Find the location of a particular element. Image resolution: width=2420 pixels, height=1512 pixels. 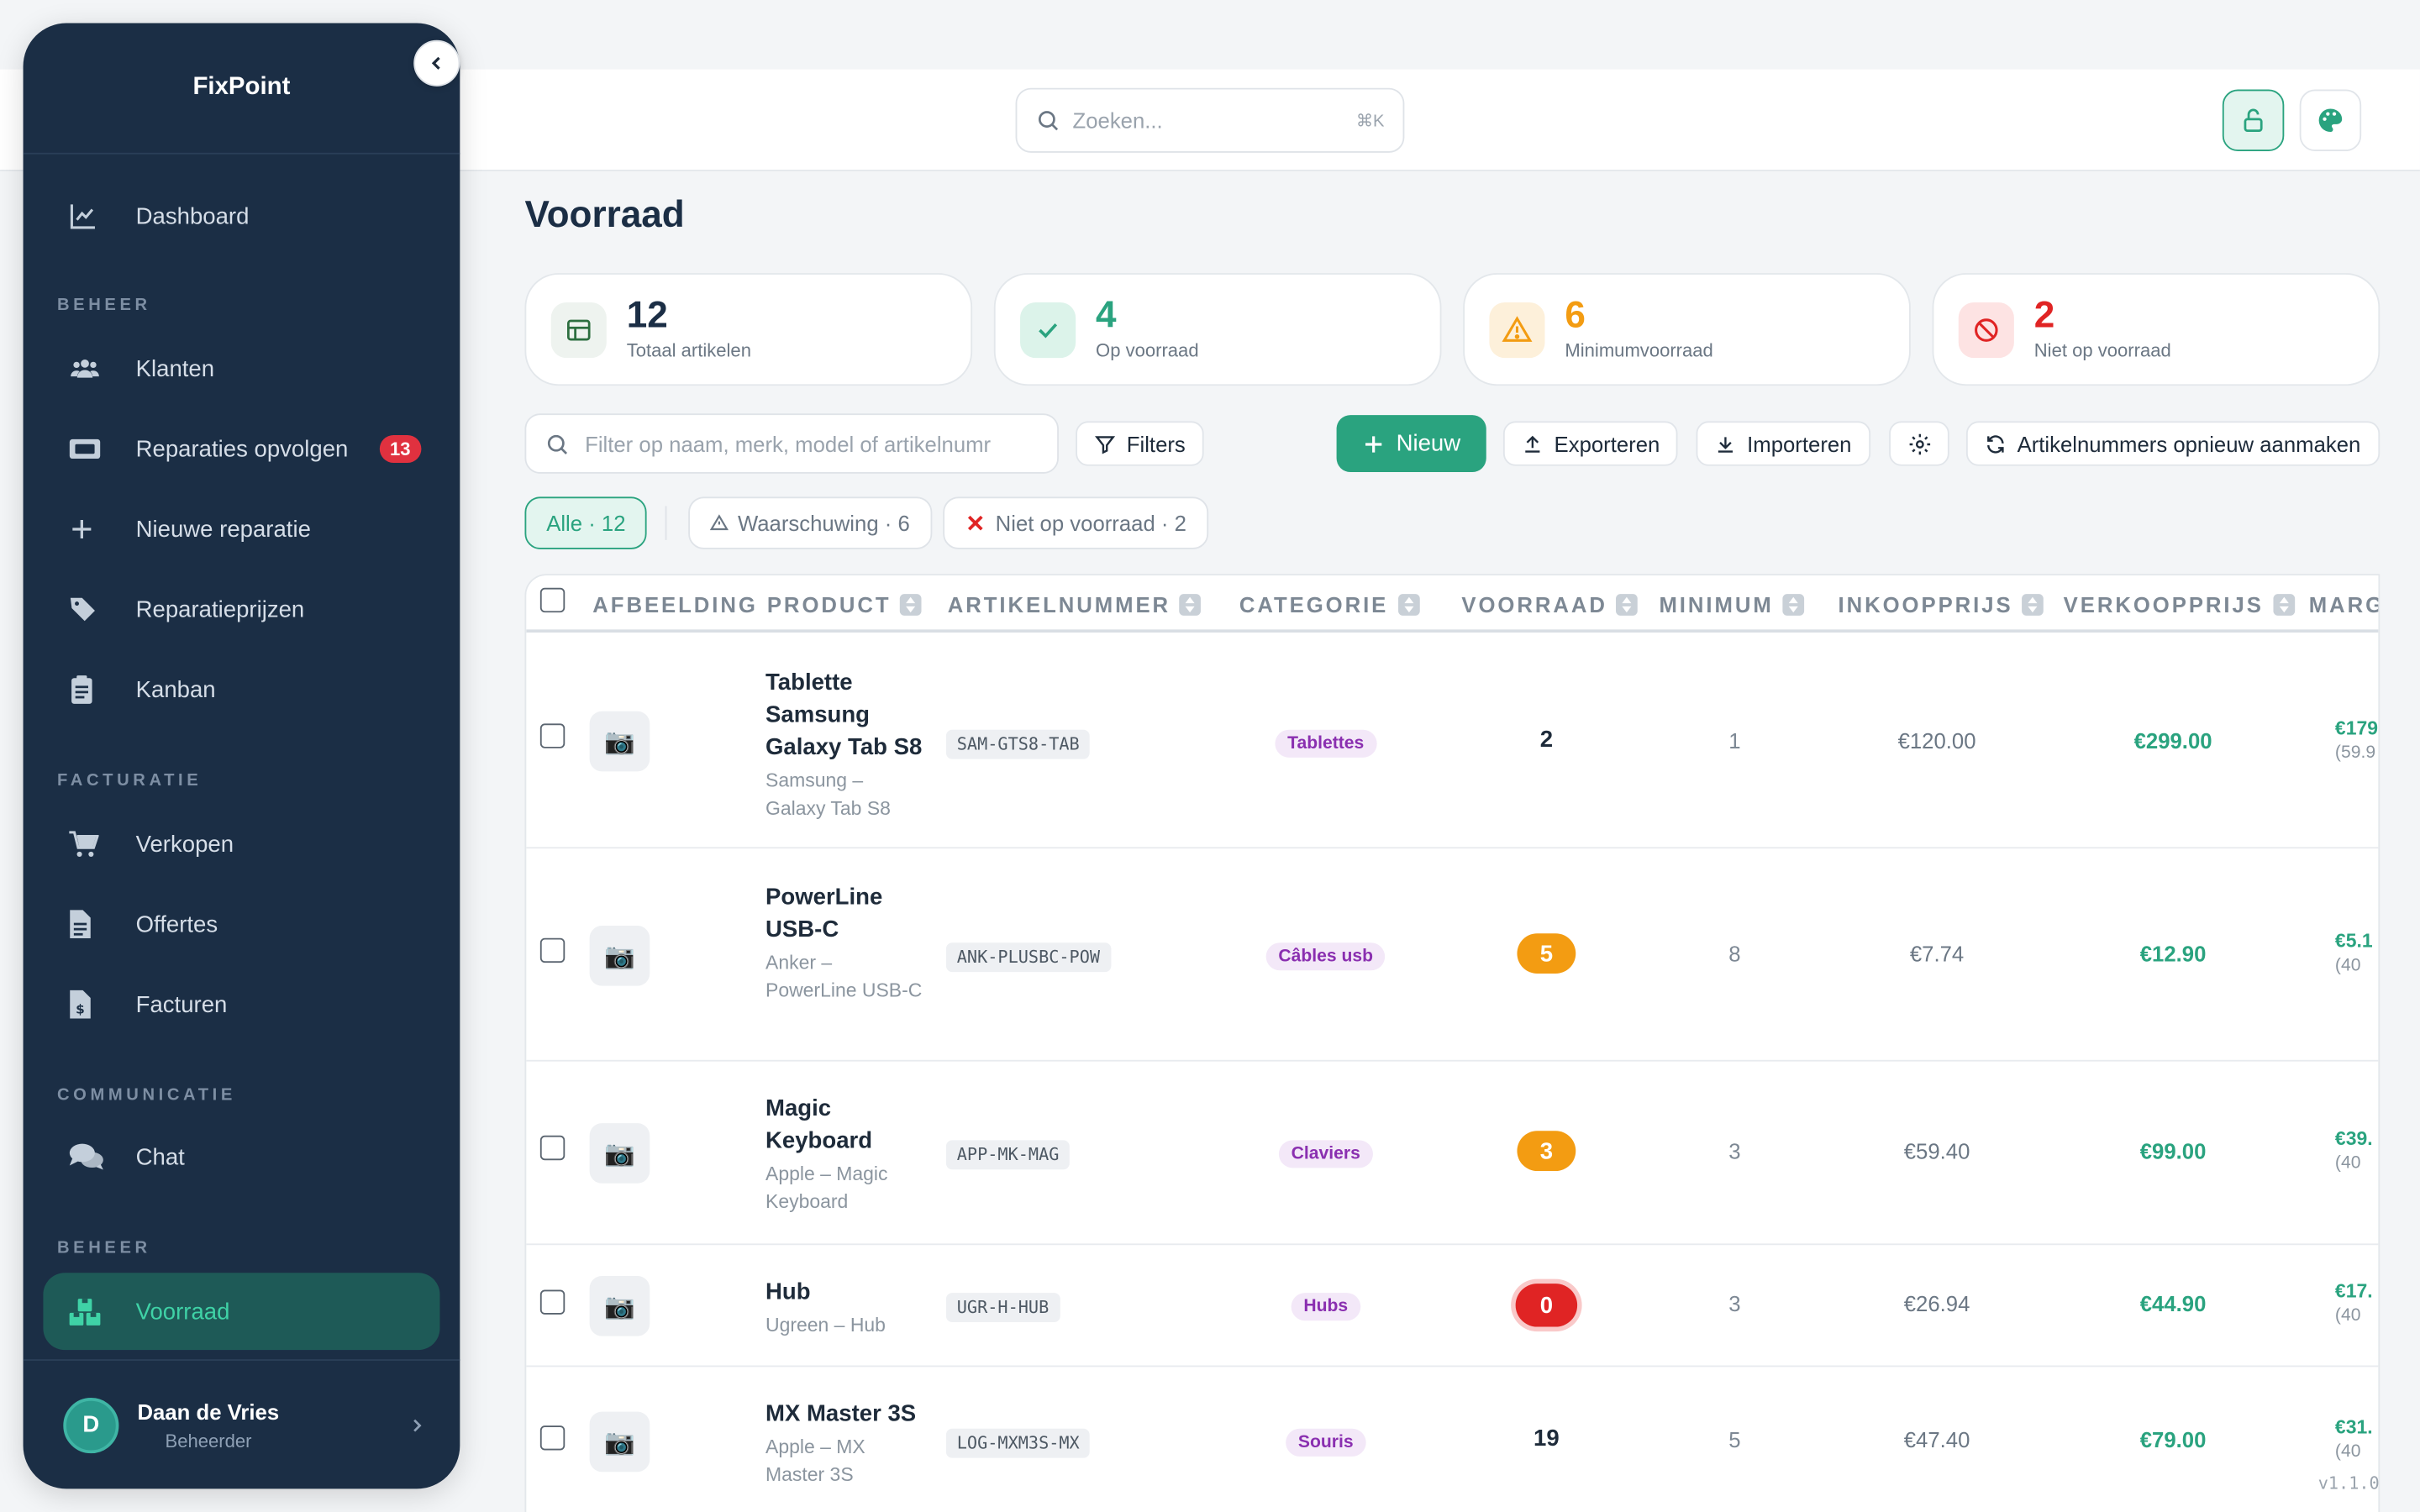

sidebar-item-dashboard: Dashboard is located at coordinates (241, 216).